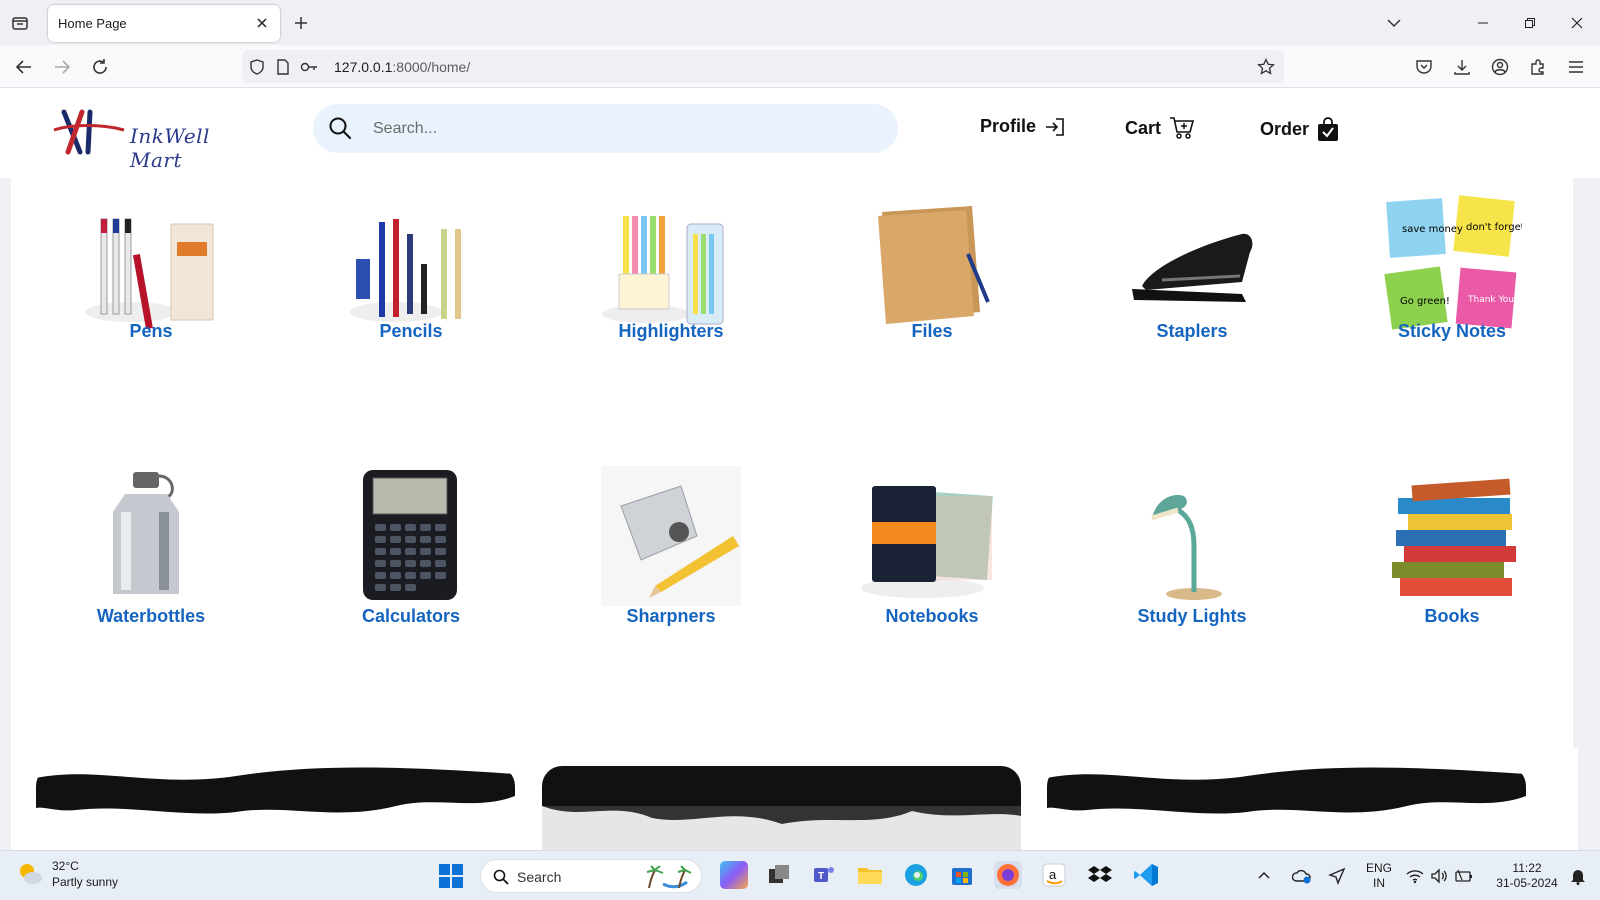 Image resolution: width=1600 pixels, height=900 pixels. I want to click on shopping-bag-check-icon, so click(1328, 129).